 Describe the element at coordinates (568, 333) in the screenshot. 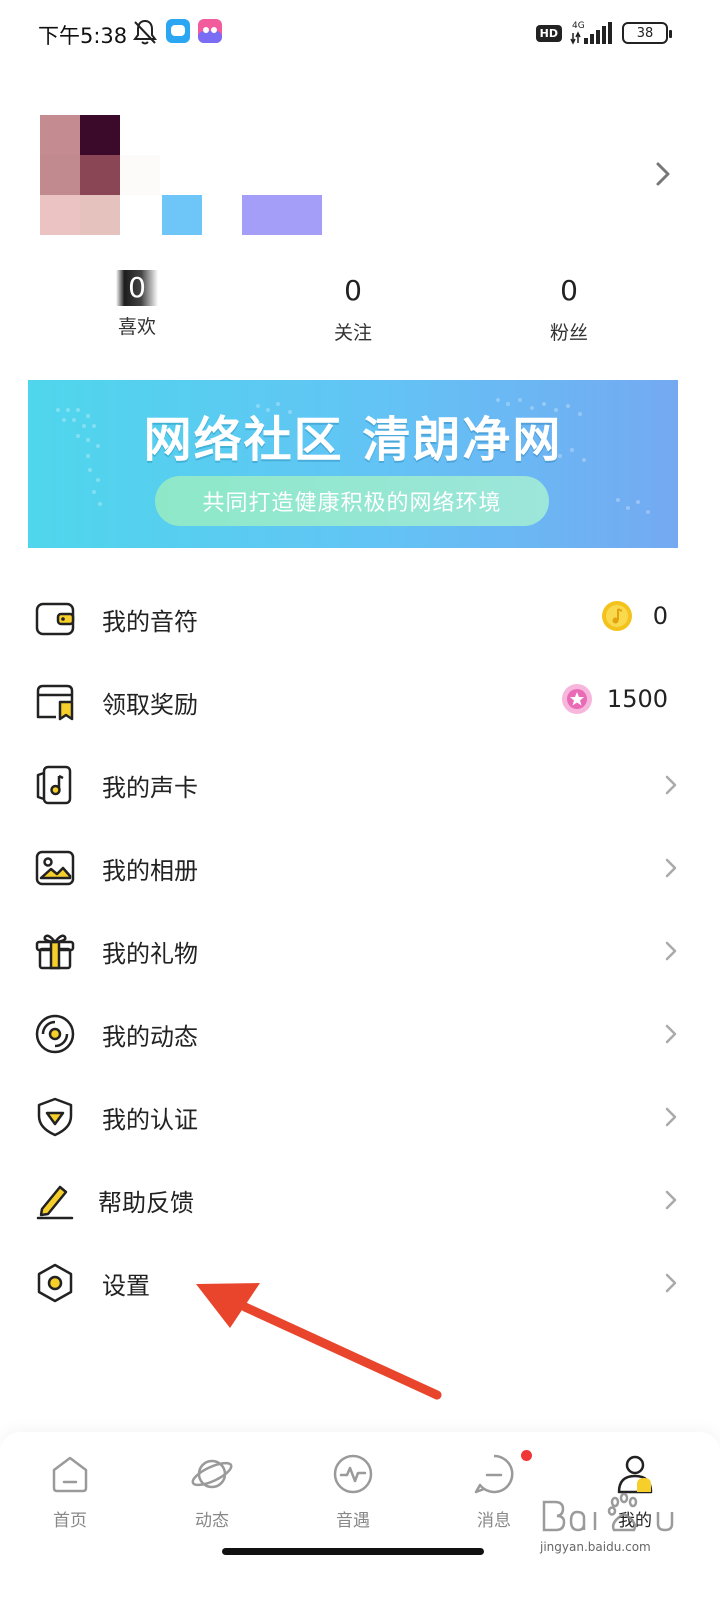

I see `stat-label: 粉丝` at that location.